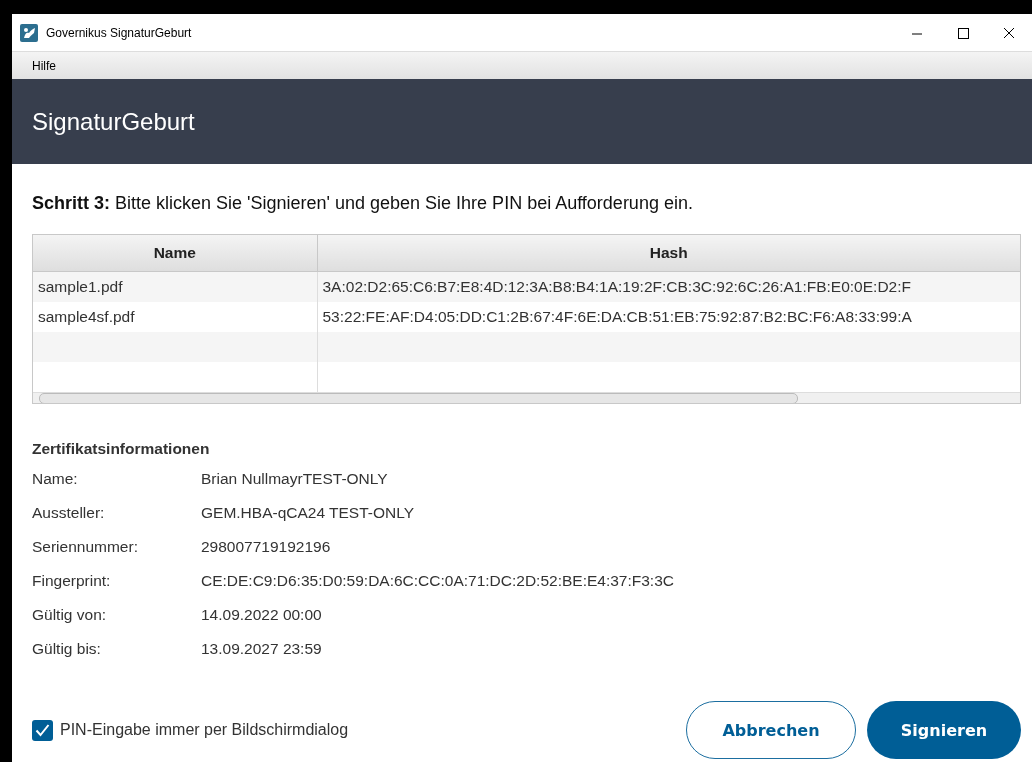 The height and width of the screenshot is (762, 1032). Describe the element at coordinates (119, 32) in the screenshot. I see `window-title: Governikus SignaturGeburt` at that location.